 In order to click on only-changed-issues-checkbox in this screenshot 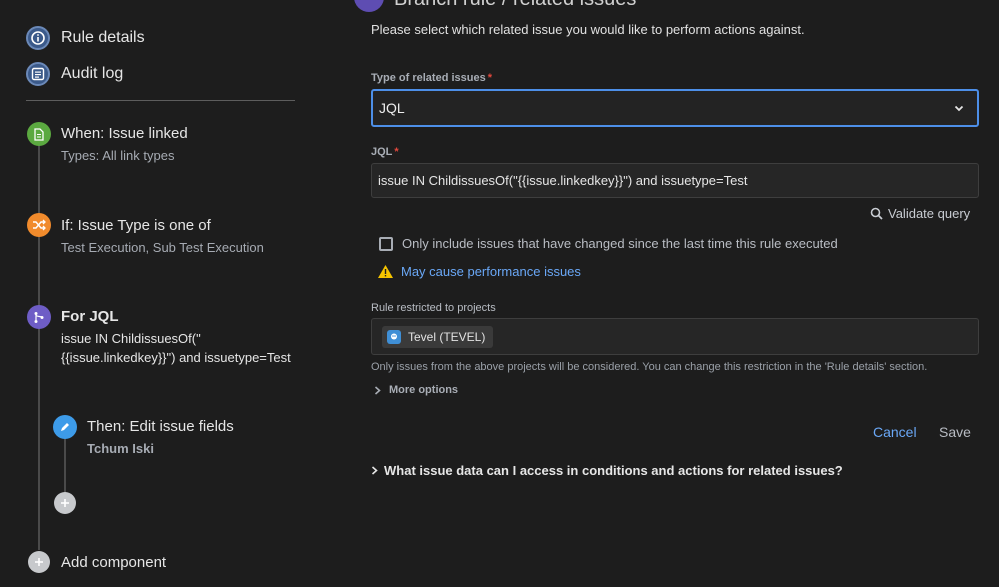, I will do `click(386, 243)`.